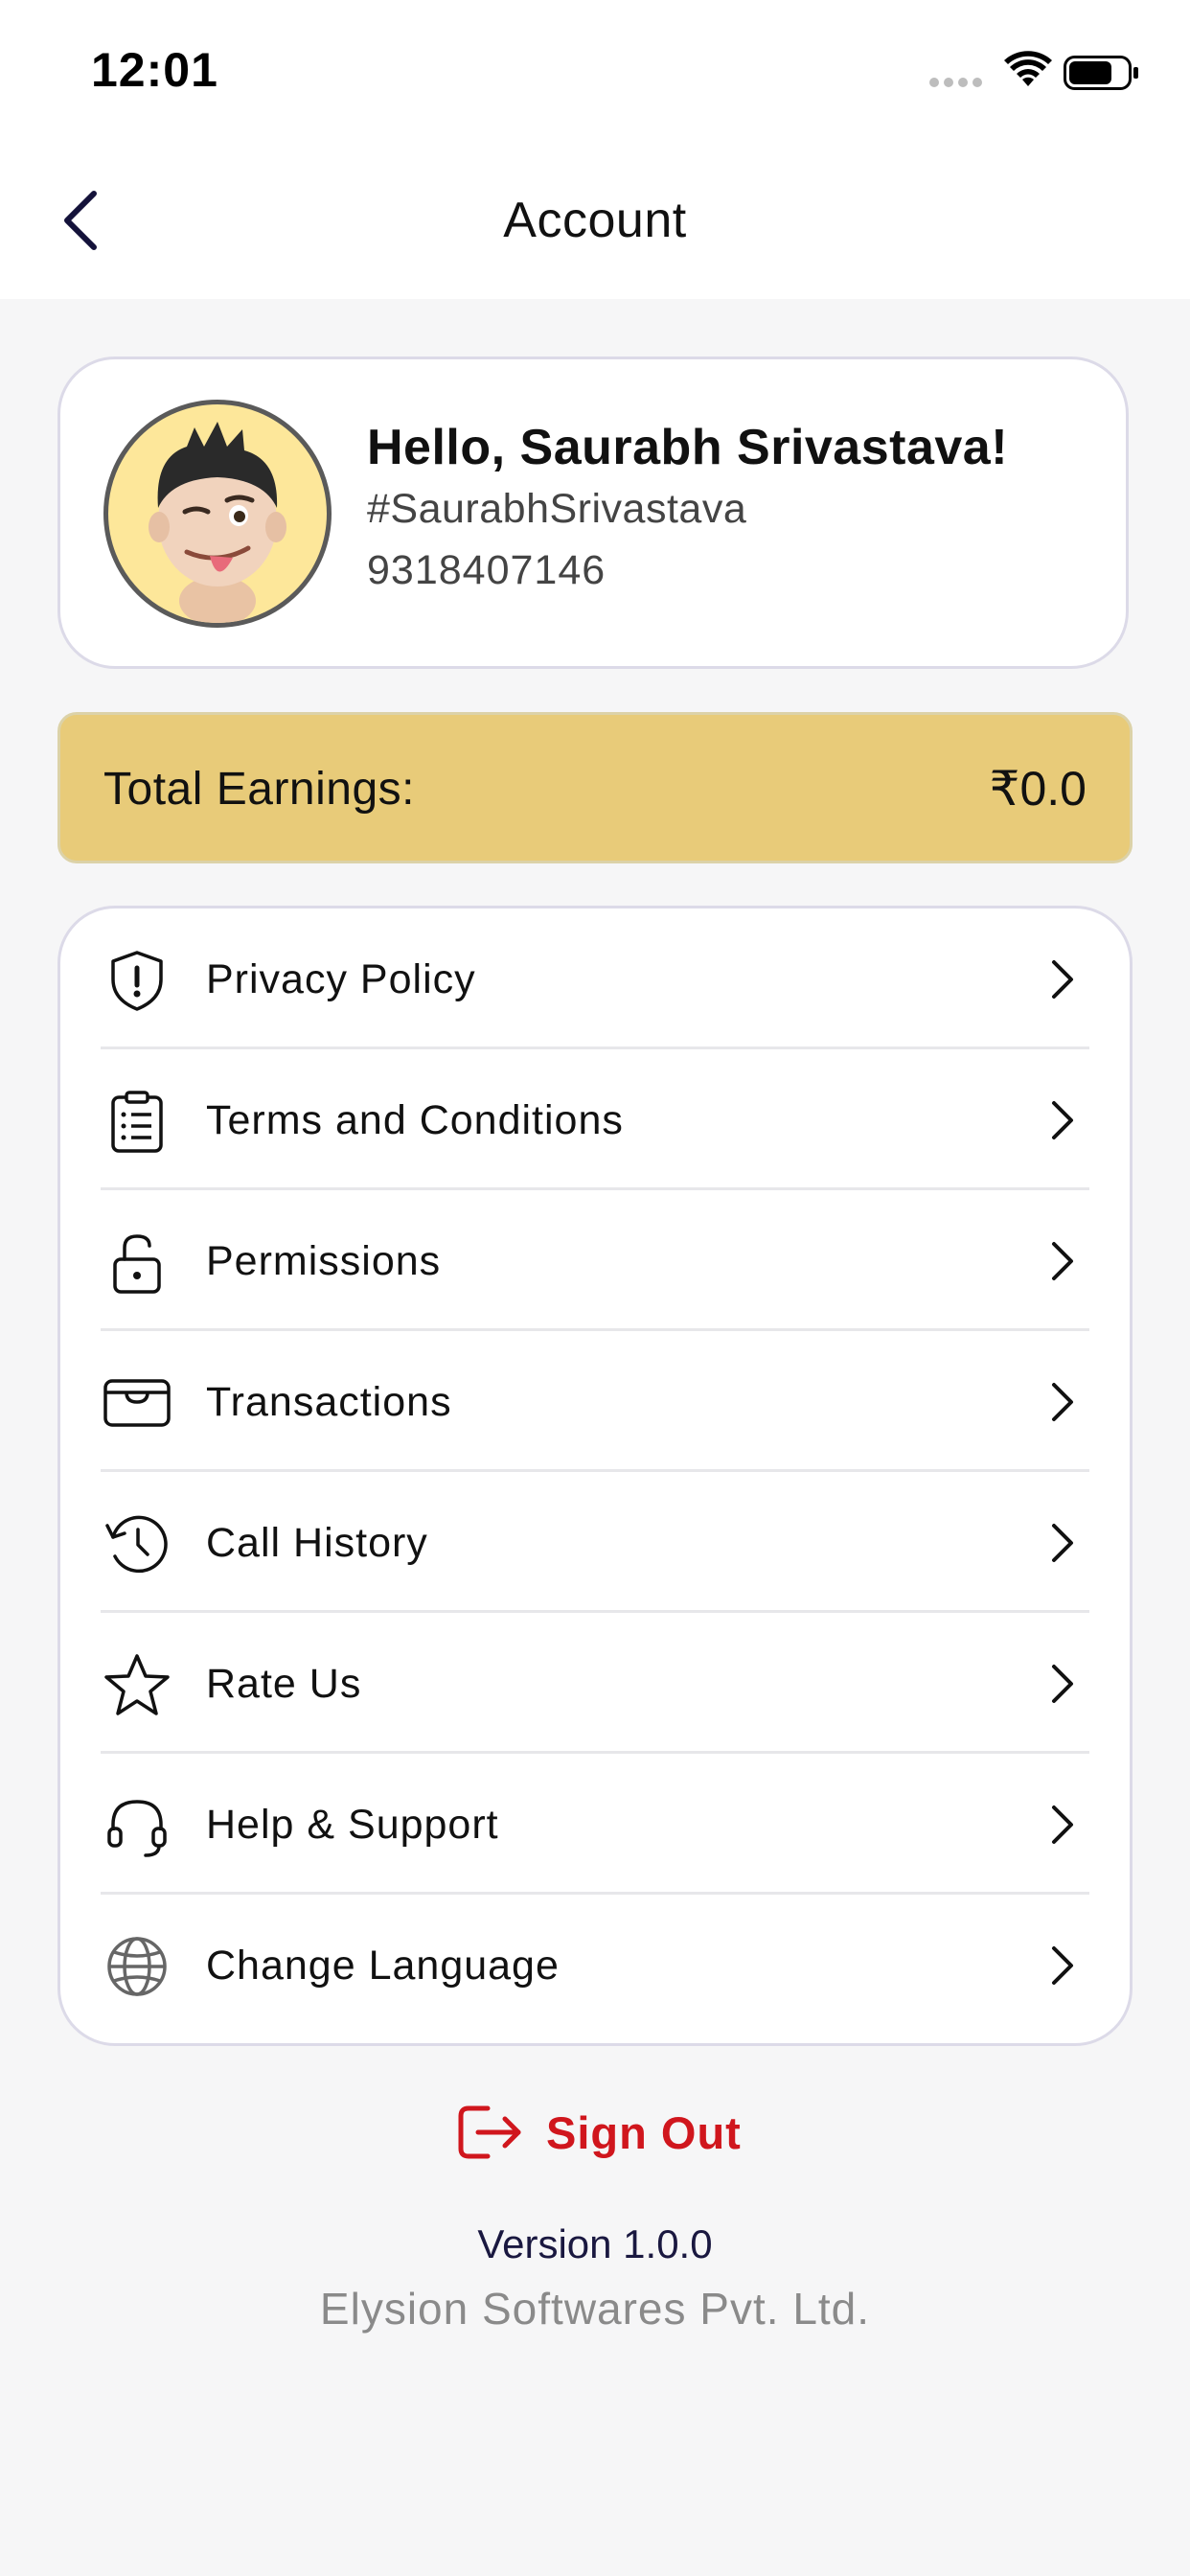  What do you see at coordinates (487, 570) in the screenshot?
I see `profile-phone: 9318407146` at bounding box center [487, 570].